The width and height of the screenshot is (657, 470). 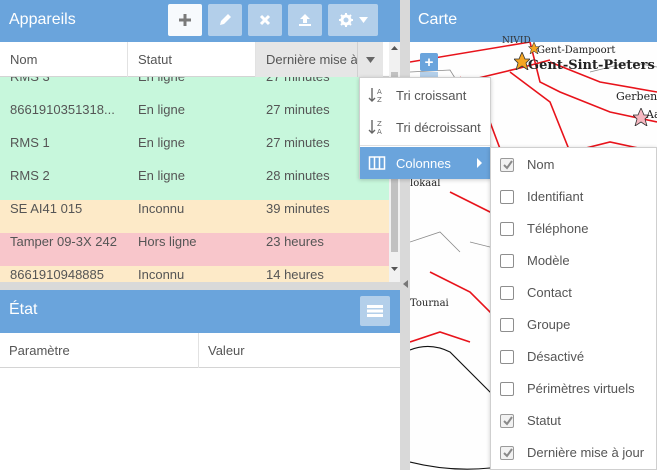 I want to click on column-toggle-label: Identifiant, so click(x=555, y=196).